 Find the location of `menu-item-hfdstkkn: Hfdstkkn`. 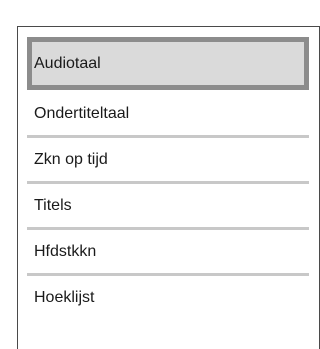

menu-item-hfdstkkn: Hfdstkkn is located at coordinates (168, 251).